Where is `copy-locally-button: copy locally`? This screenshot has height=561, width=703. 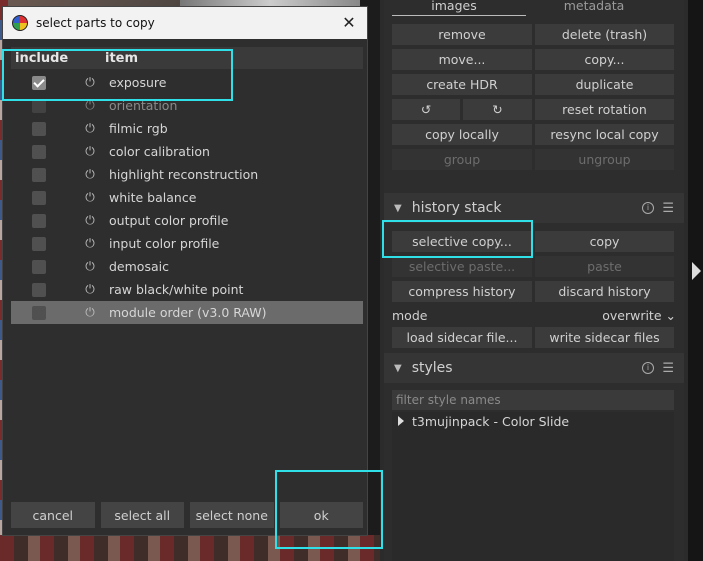
copy-locally-button: copy locally is located at coordinates (462, 134).